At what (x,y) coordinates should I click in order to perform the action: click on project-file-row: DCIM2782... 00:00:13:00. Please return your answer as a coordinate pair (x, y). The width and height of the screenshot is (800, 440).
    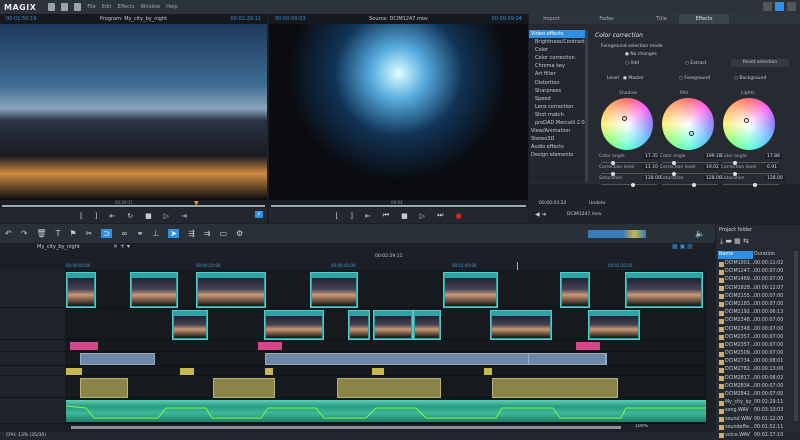
    Looking at the image, I should click on (756, 370).